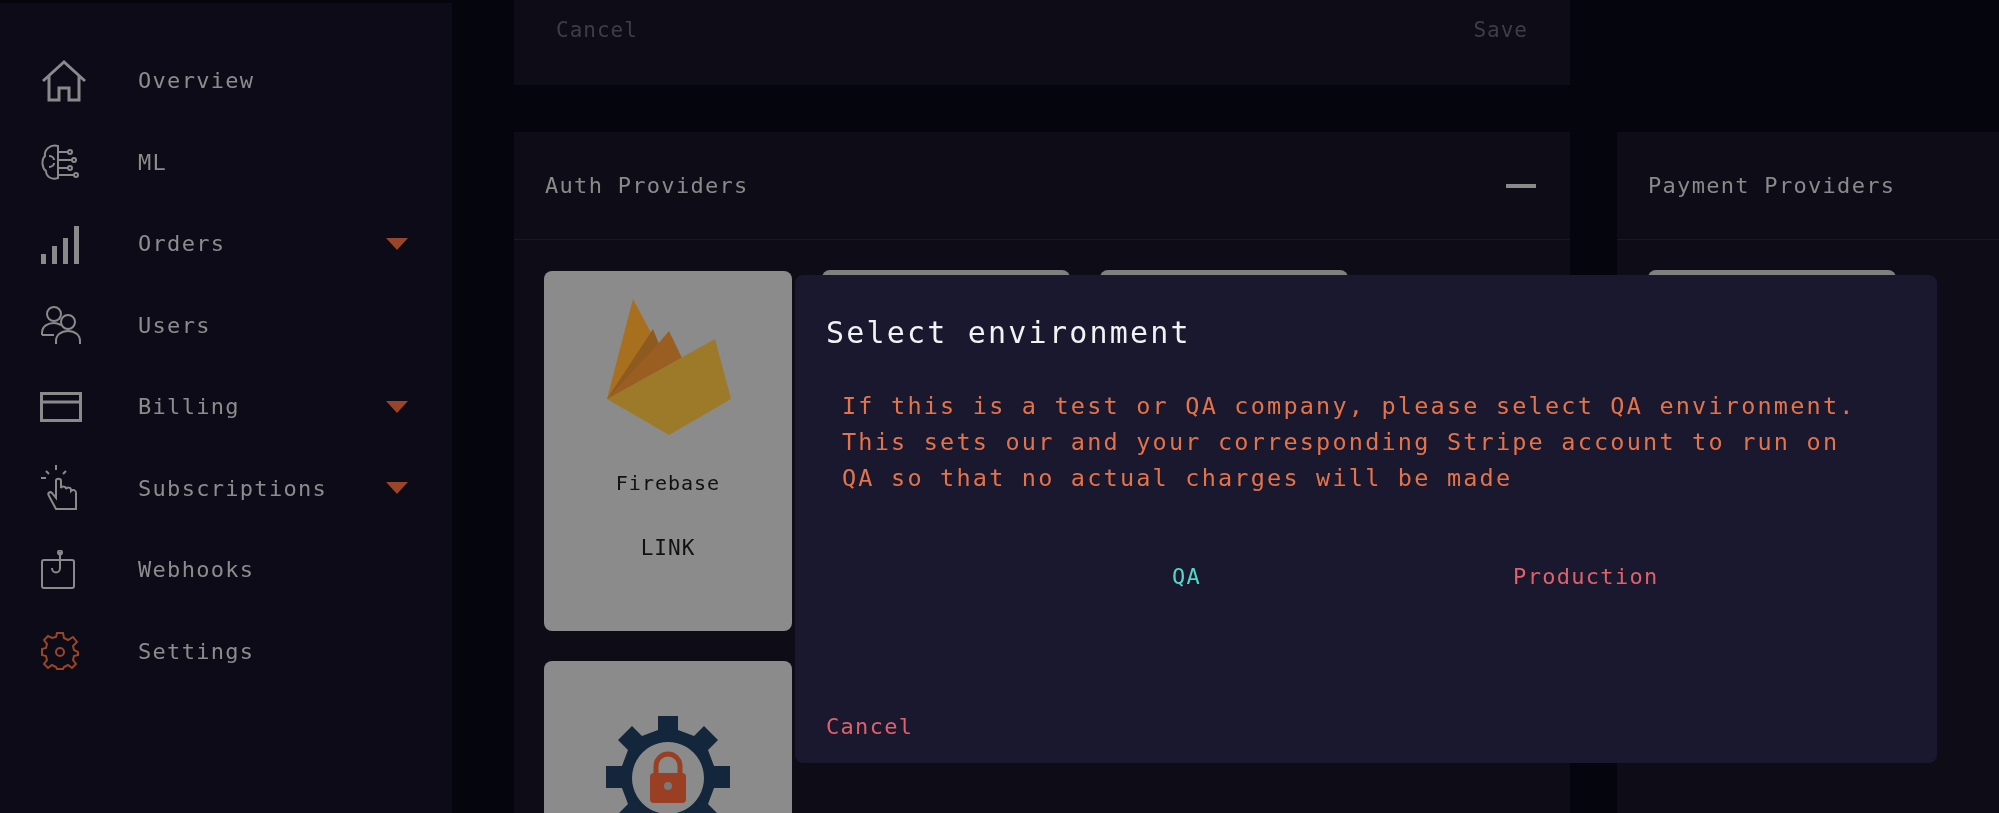  What do you see at coordinates (668, 483) in the screenshot?
I see `provider-name: Firebase` at bounding box center [668, 483].